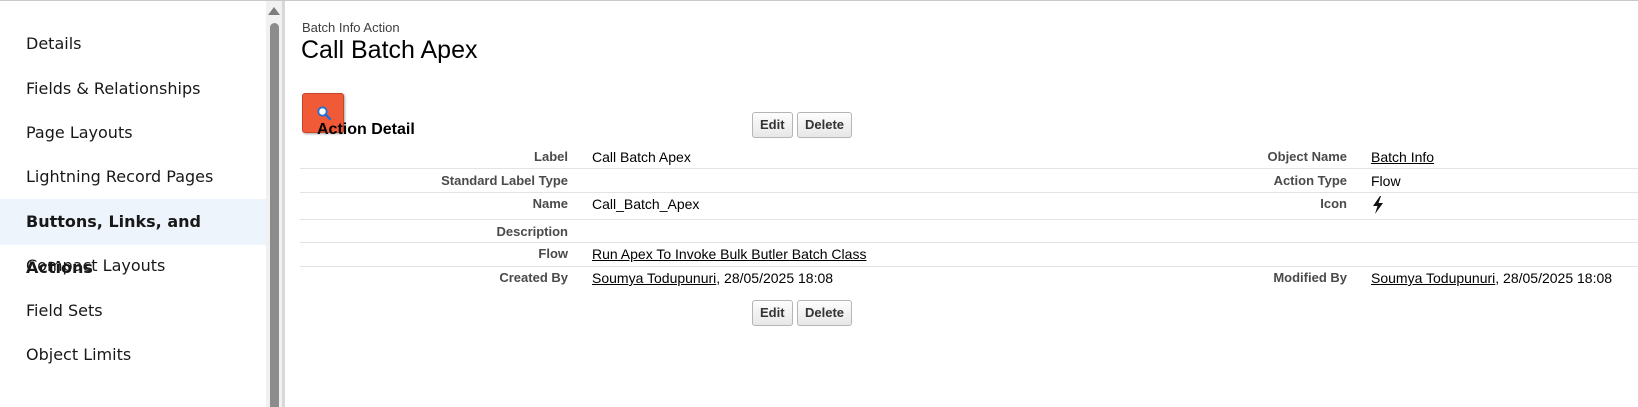 The width and height of the screenshot is (1638, 407). What do you see at coordinates (351, 27) in the screenshot?
I see `breadcrumb: Batch Info Action` at bounding box center [351, 27].